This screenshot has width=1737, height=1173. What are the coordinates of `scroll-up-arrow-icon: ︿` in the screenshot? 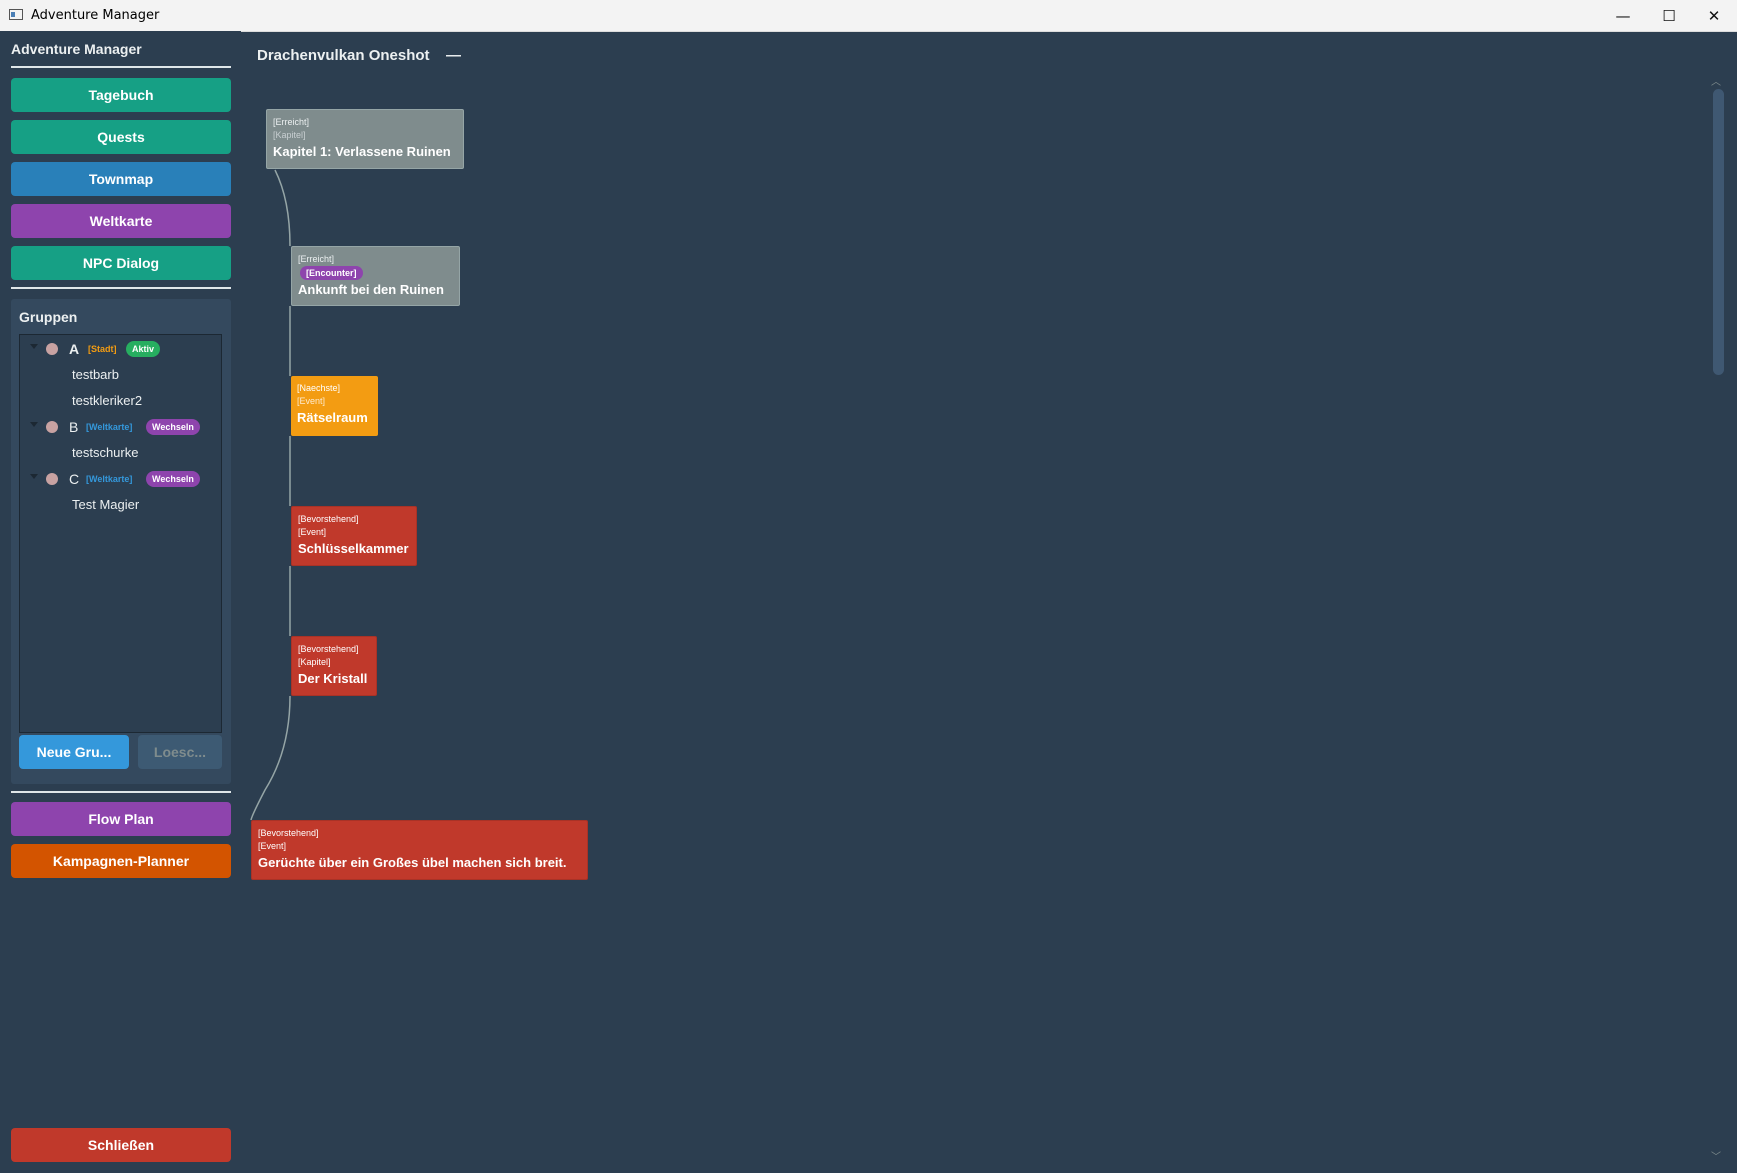 It's located at (1716, 80).